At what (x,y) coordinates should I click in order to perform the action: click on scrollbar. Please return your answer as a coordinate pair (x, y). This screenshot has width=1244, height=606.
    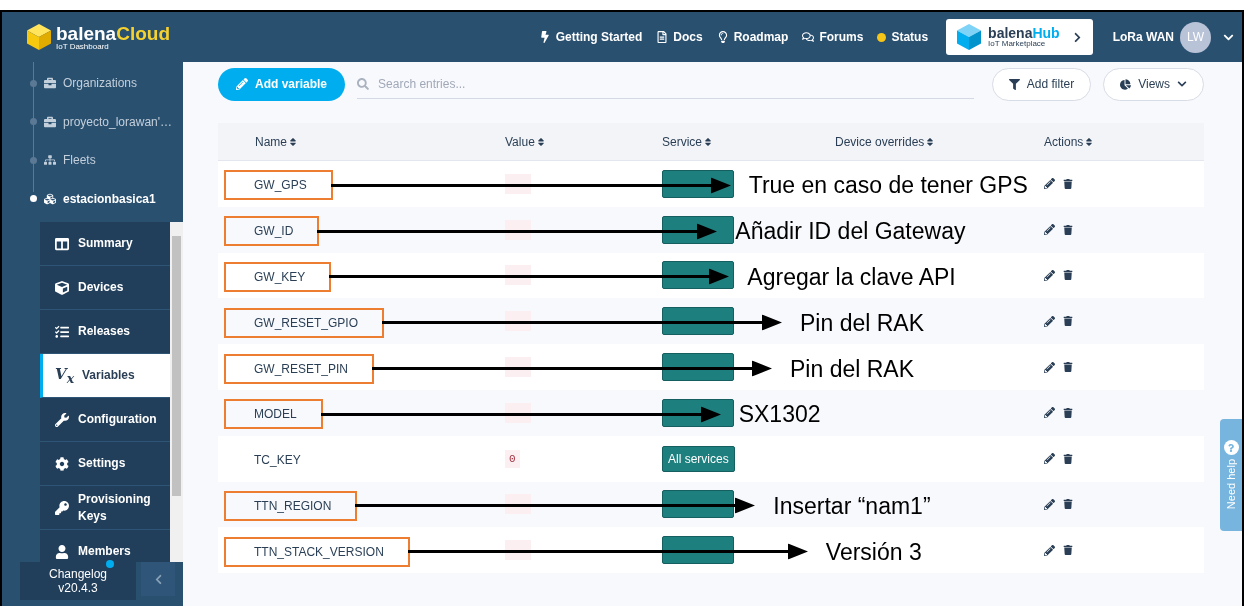
    Looking at the image, I should click on (176, 392).